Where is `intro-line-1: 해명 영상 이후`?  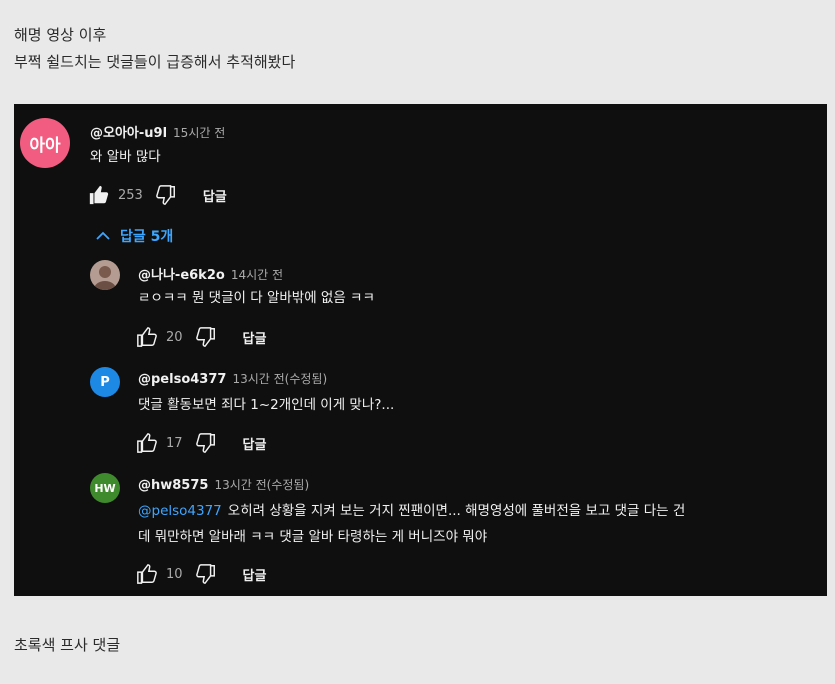 intro-line-1: 해명 영상 이후 is located at coordinates (60, 35).